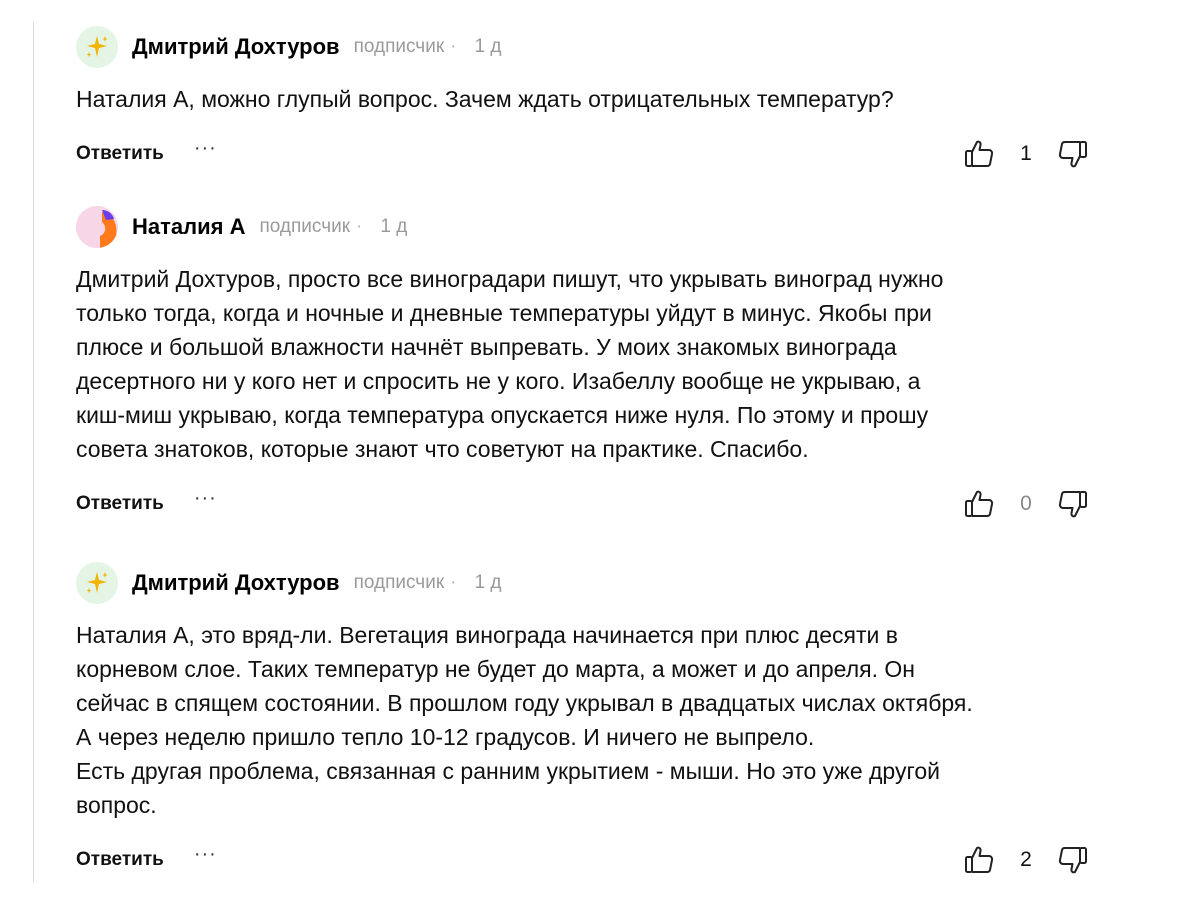 The height and width of the screenshot is (914, 1200). I want to click on comment-actions: Ответить ··· 0, so click(596, 504).